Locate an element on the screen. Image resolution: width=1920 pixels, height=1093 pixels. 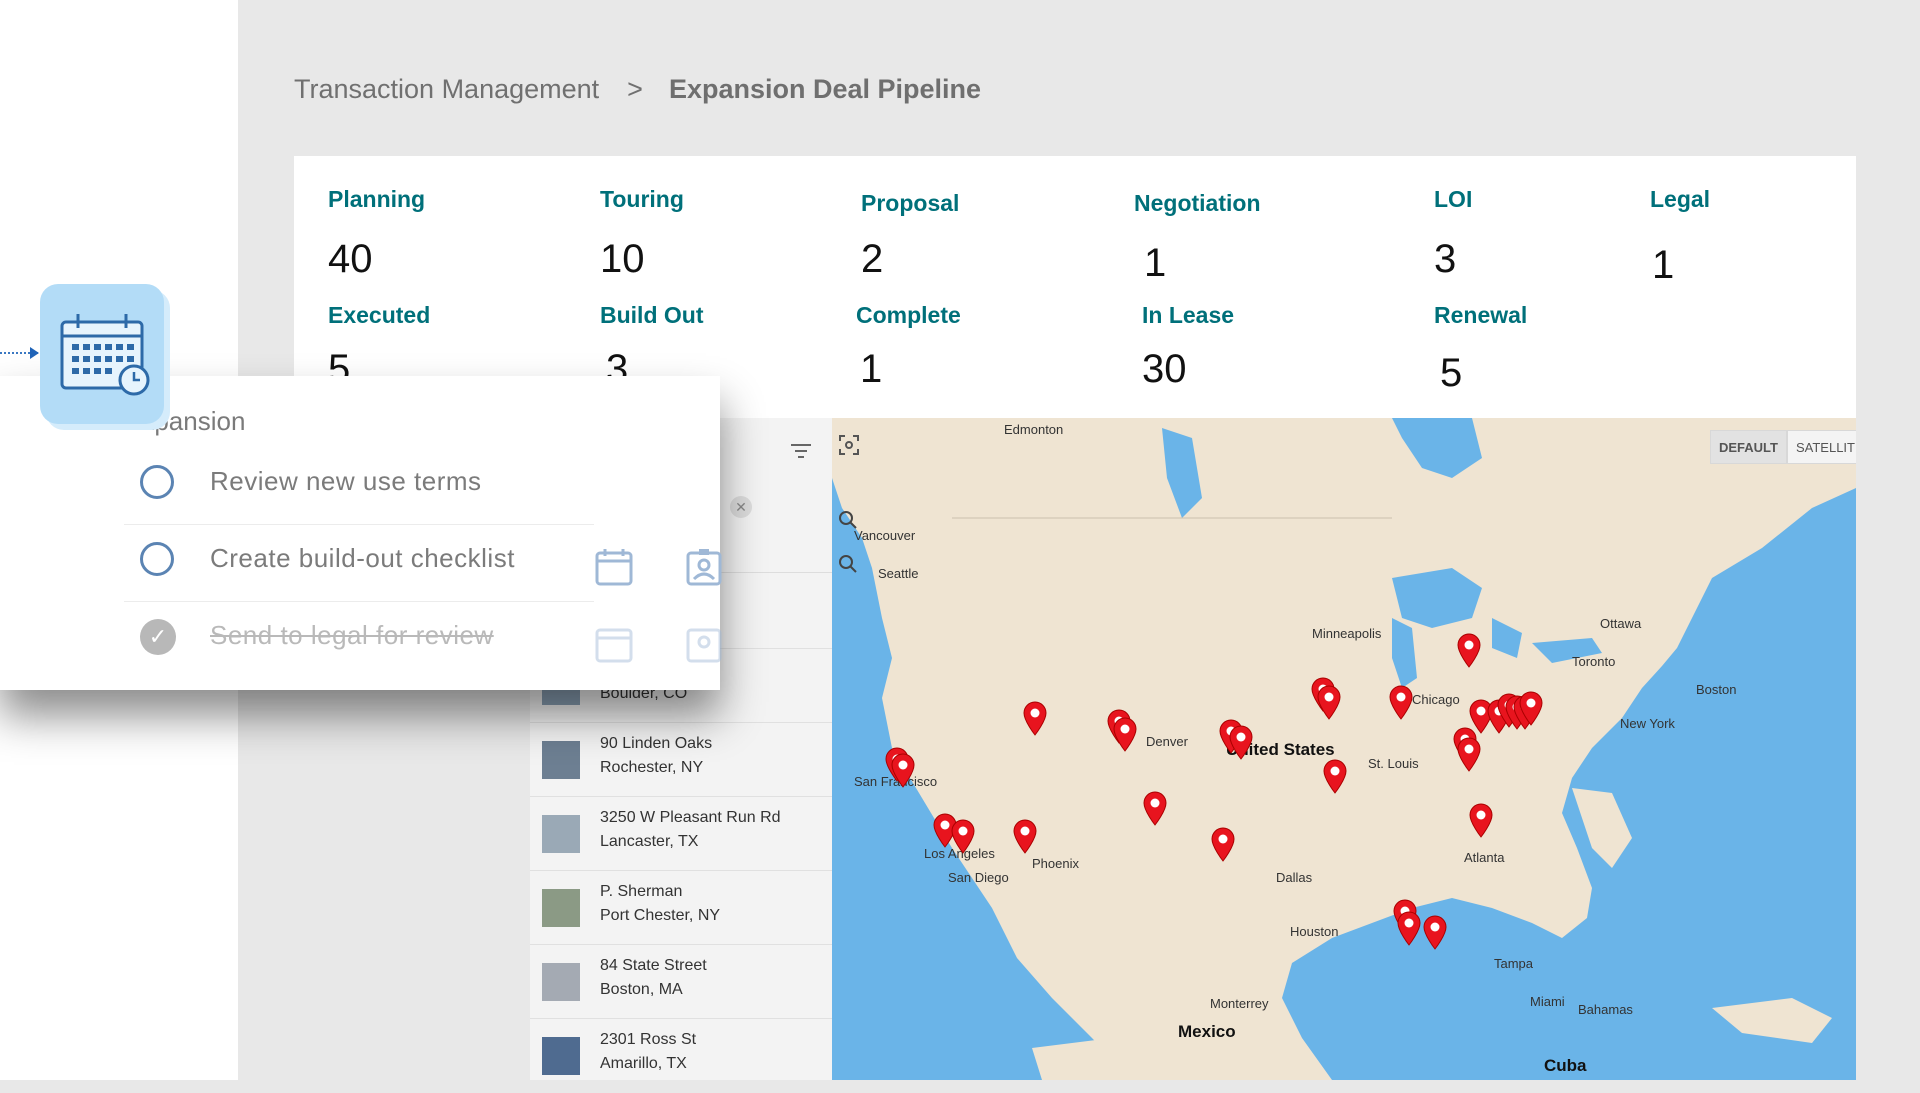
filter-icon is located at coordinates (801, 453).